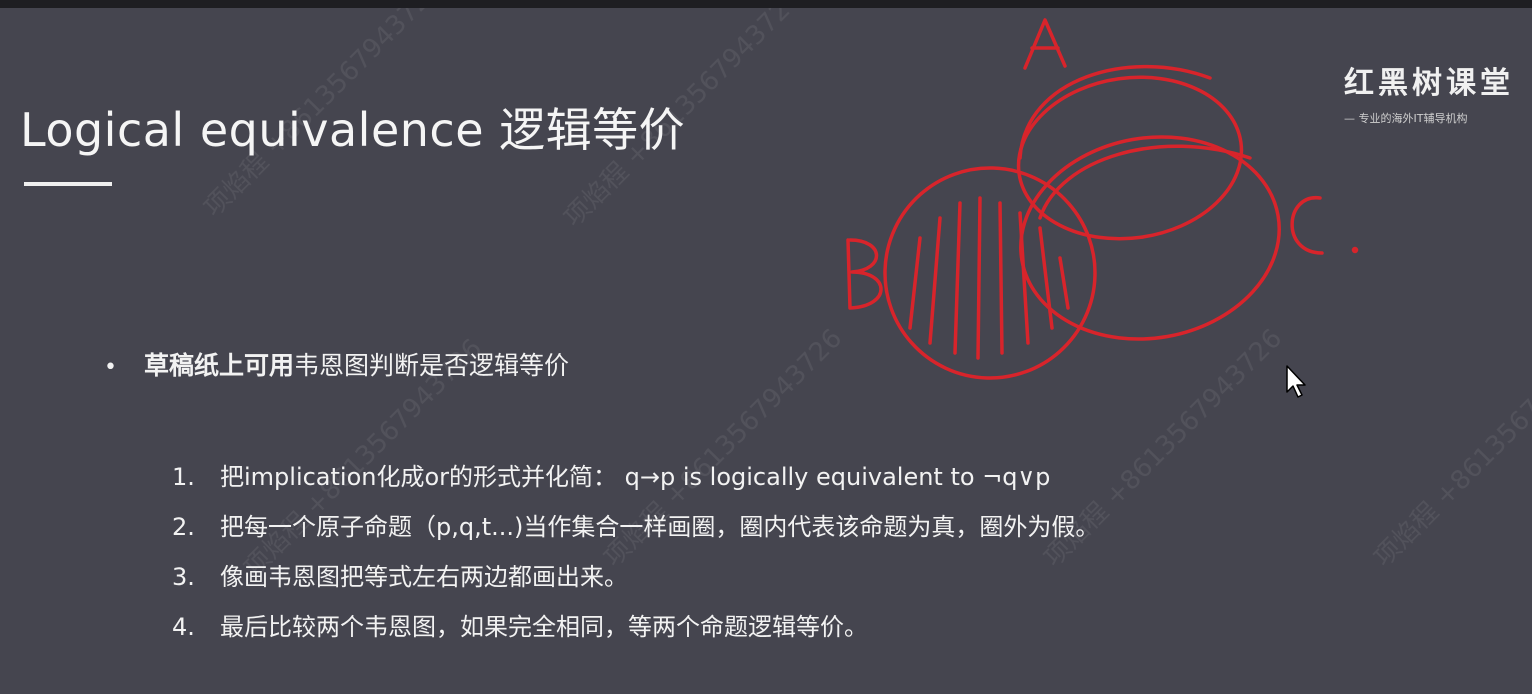 The width and height of the screenshot is (1532, 694). What do you see at coordinates (1045, 44) in the screenshot?
I see `label-a` at bounding box center [1045, 44].